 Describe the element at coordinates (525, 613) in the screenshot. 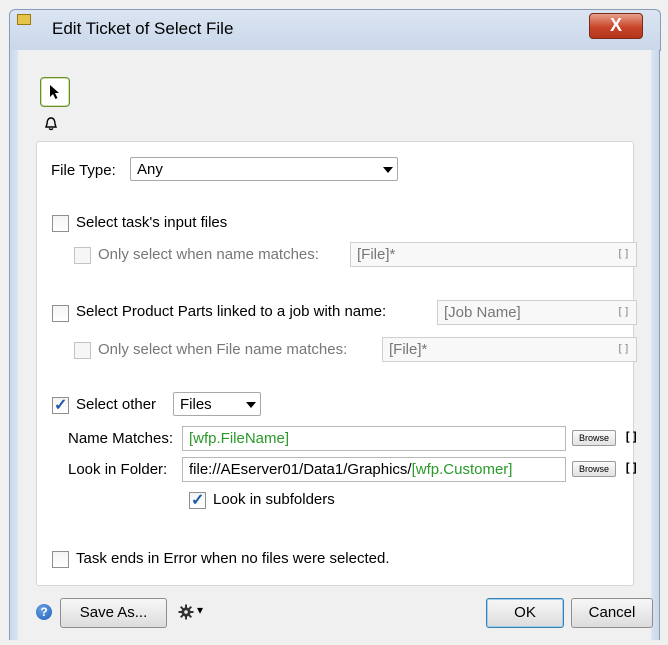

I see `ok-button: OK` at that location.